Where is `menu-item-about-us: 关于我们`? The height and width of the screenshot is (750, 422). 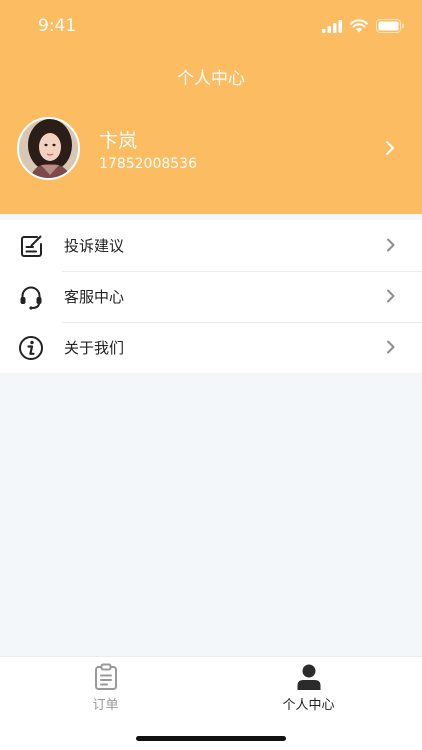
menu-item-about-us: 关于我们 is located at coordinates (211, 347).